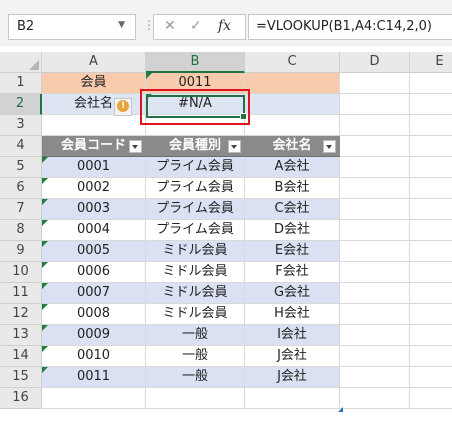 The width and height of the screenshot is (452, 434). Describe the element at coordinates (431, 62) in the screenshot. I see `column-header-e: E` at that location.